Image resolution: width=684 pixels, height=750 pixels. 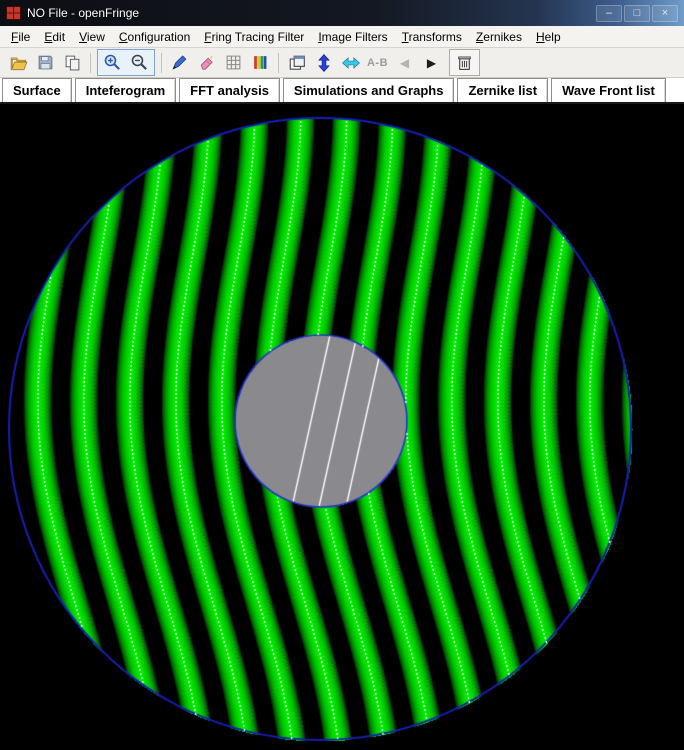 What do you see at coordinates (342, 13) in the screenshot?
I see `title-bar: NO File - openFringe – □ ×` at bounding box center [342, 13].